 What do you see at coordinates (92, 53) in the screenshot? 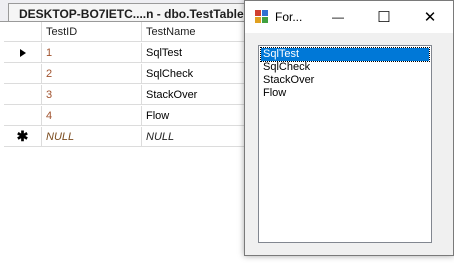
I see `testid-cell: 1` at bounding box center [92, 53].